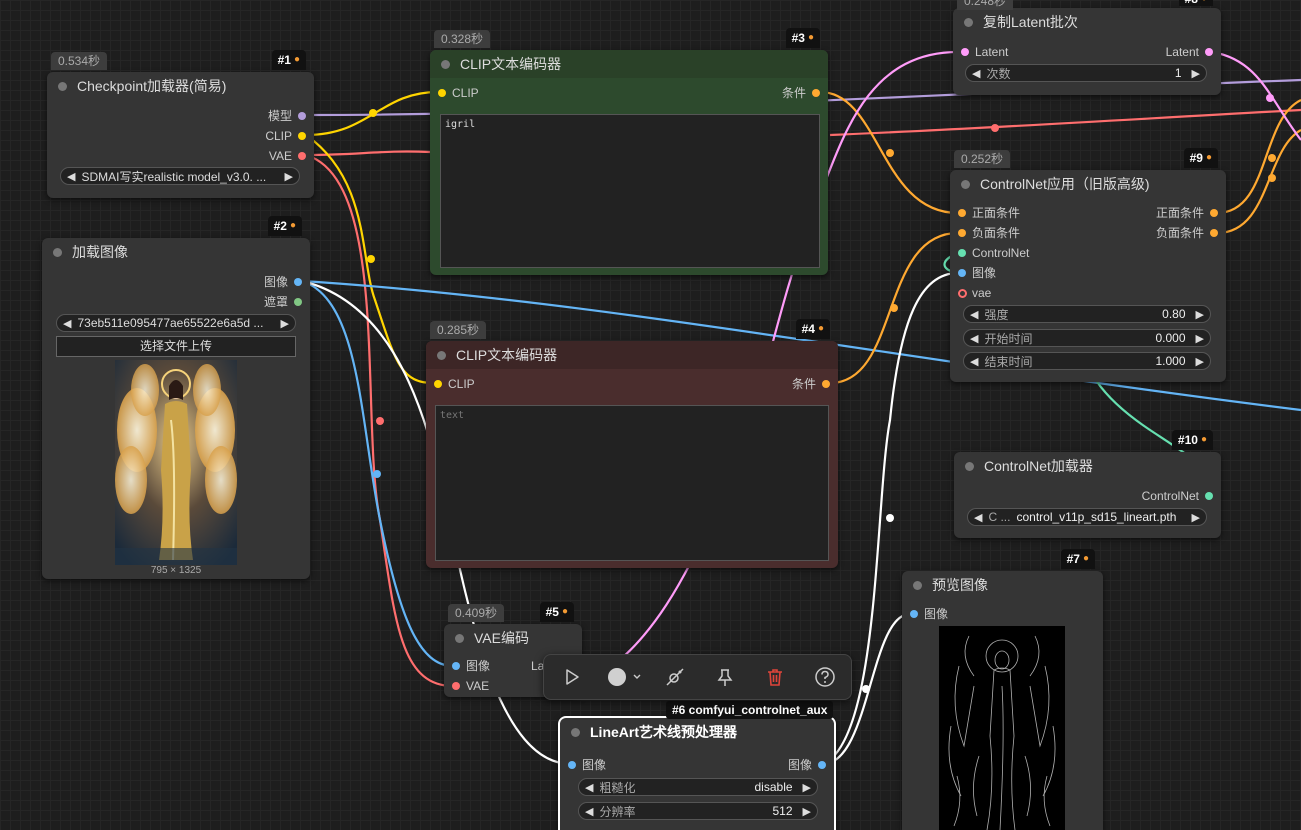  What do you see at coordinates (1002, 585) in the screenshot?
I see `node-title-bar: 预览图像` at bounding box center [1002, 585].